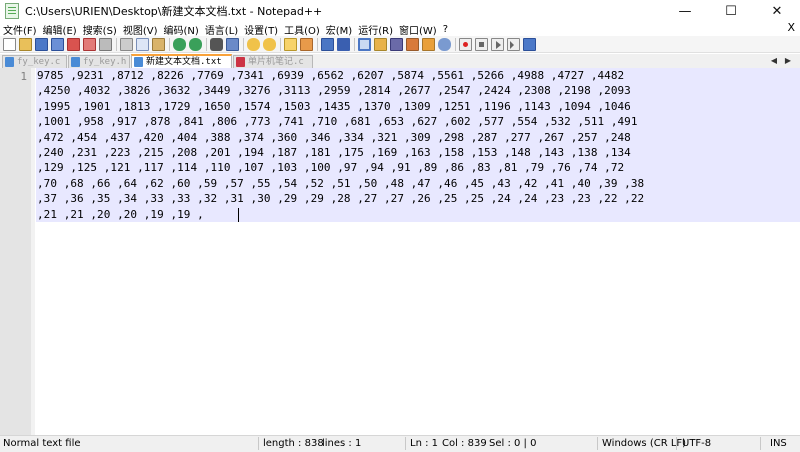  I want to click on toolbar, so click(400, 44).